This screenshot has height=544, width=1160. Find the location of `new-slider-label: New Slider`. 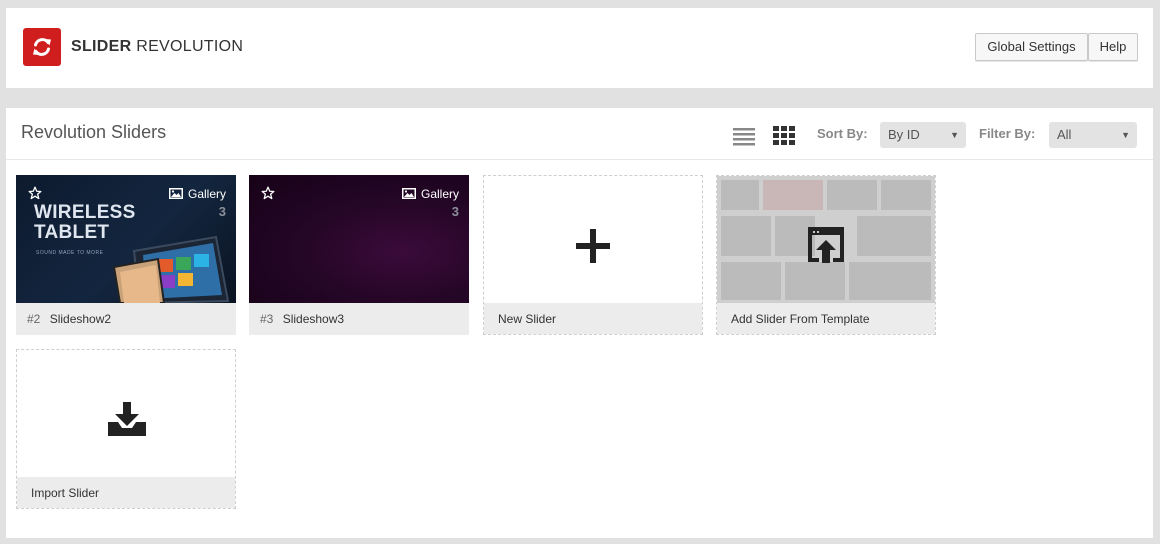

new-slider-label: New Slider is located at coordinates (527, 319).